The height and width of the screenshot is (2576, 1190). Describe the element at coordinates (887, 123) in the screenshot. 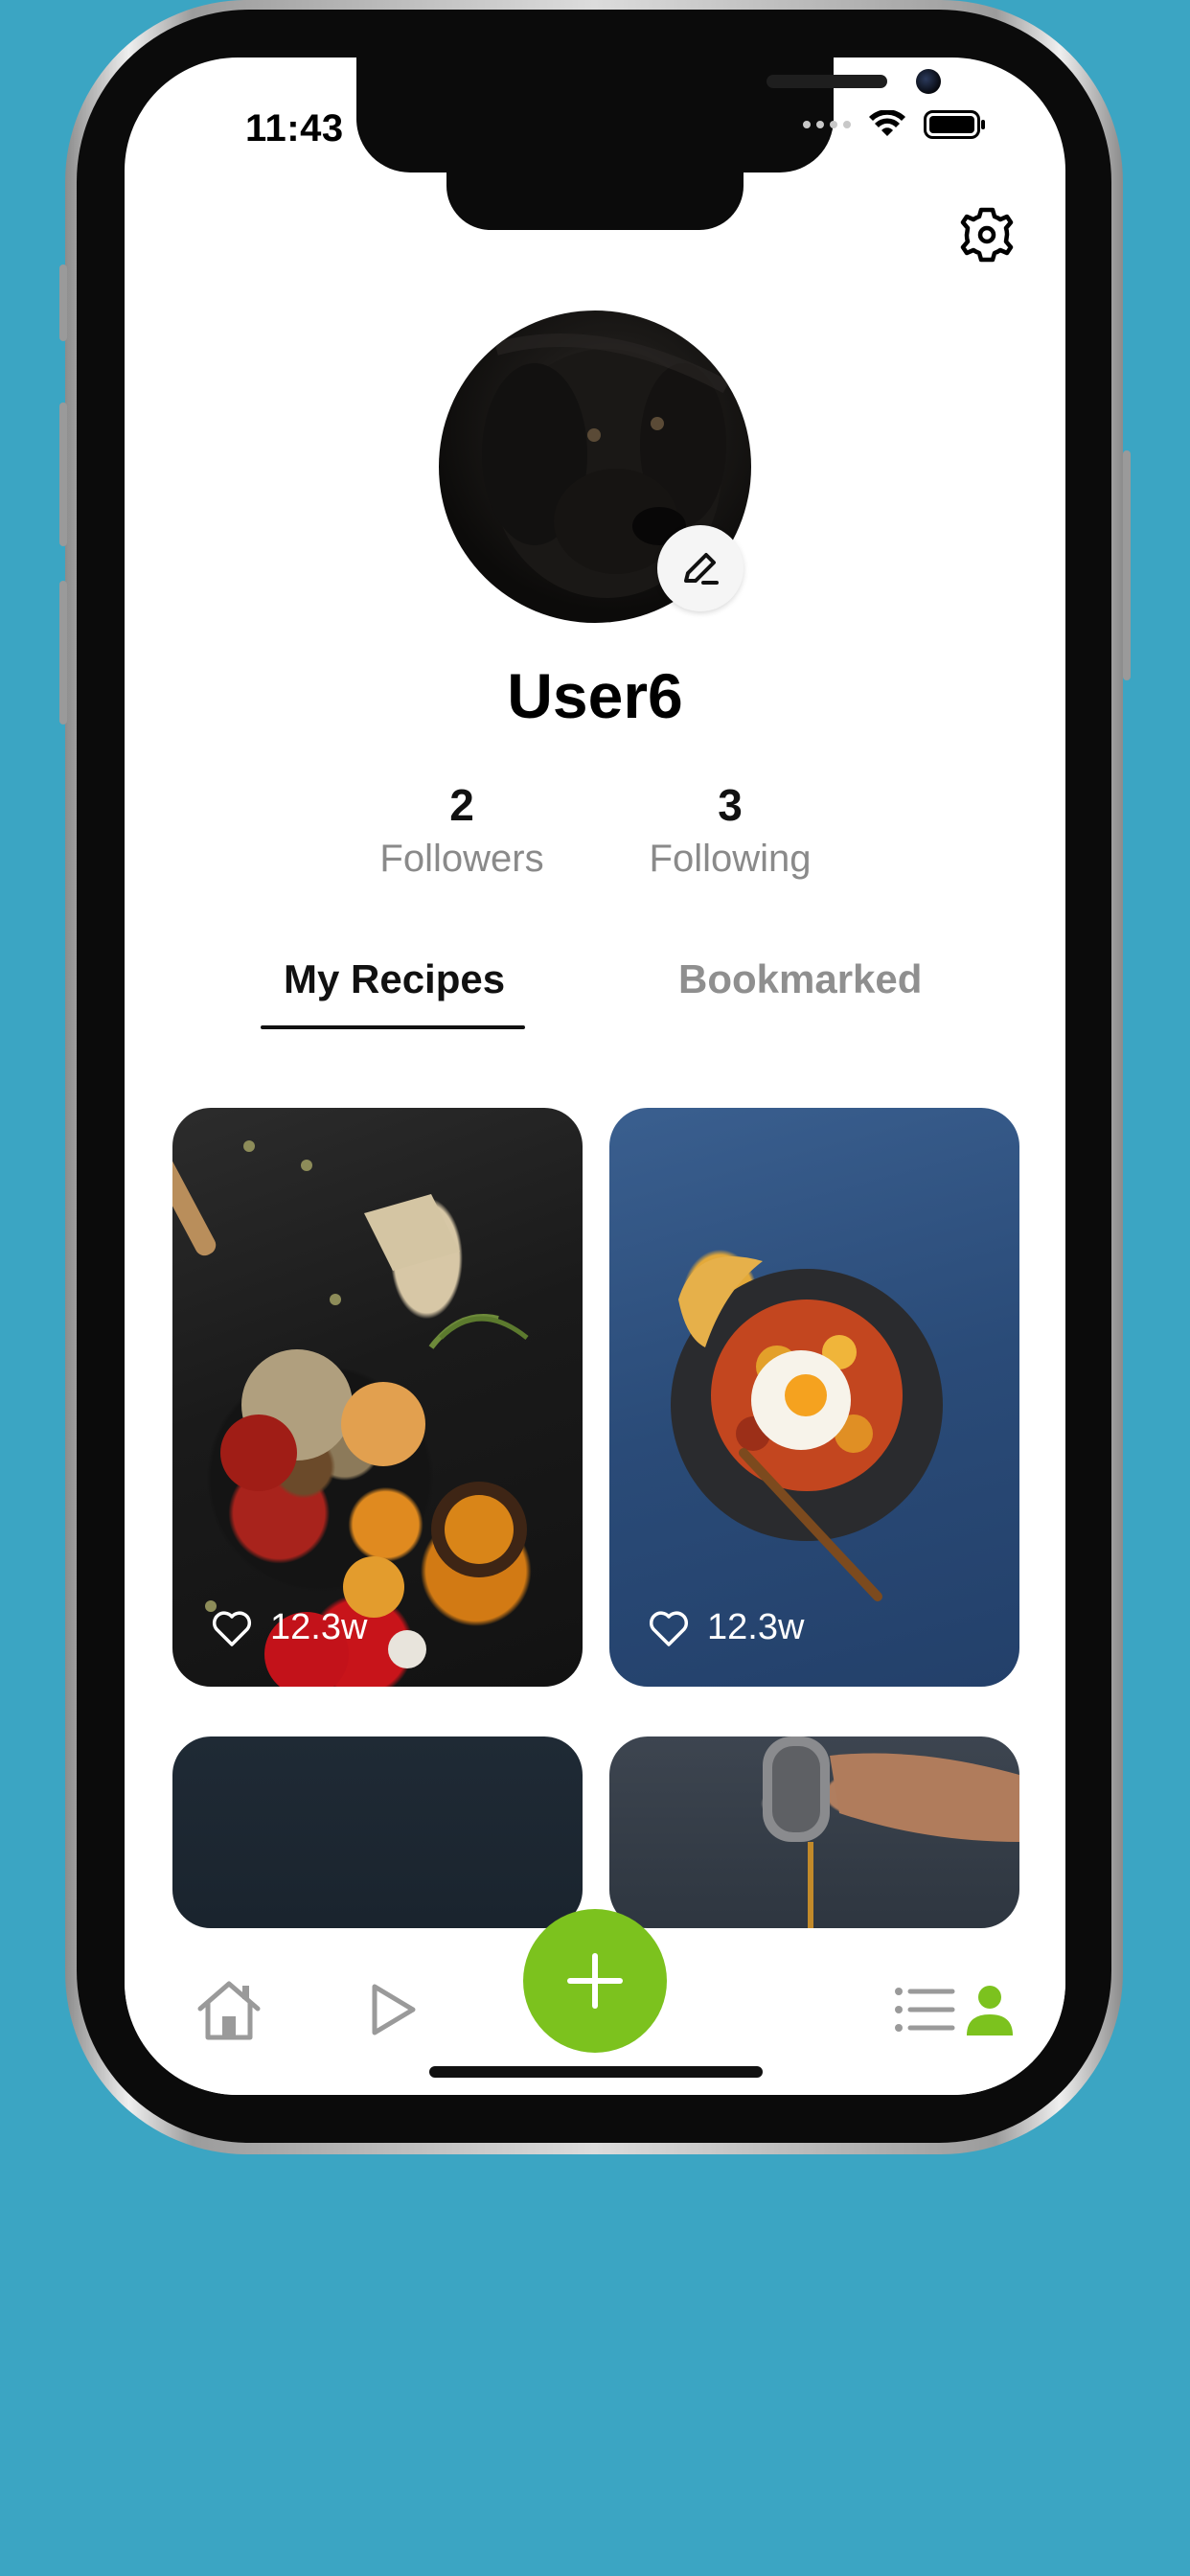

I see `wifi-icon` at that location.